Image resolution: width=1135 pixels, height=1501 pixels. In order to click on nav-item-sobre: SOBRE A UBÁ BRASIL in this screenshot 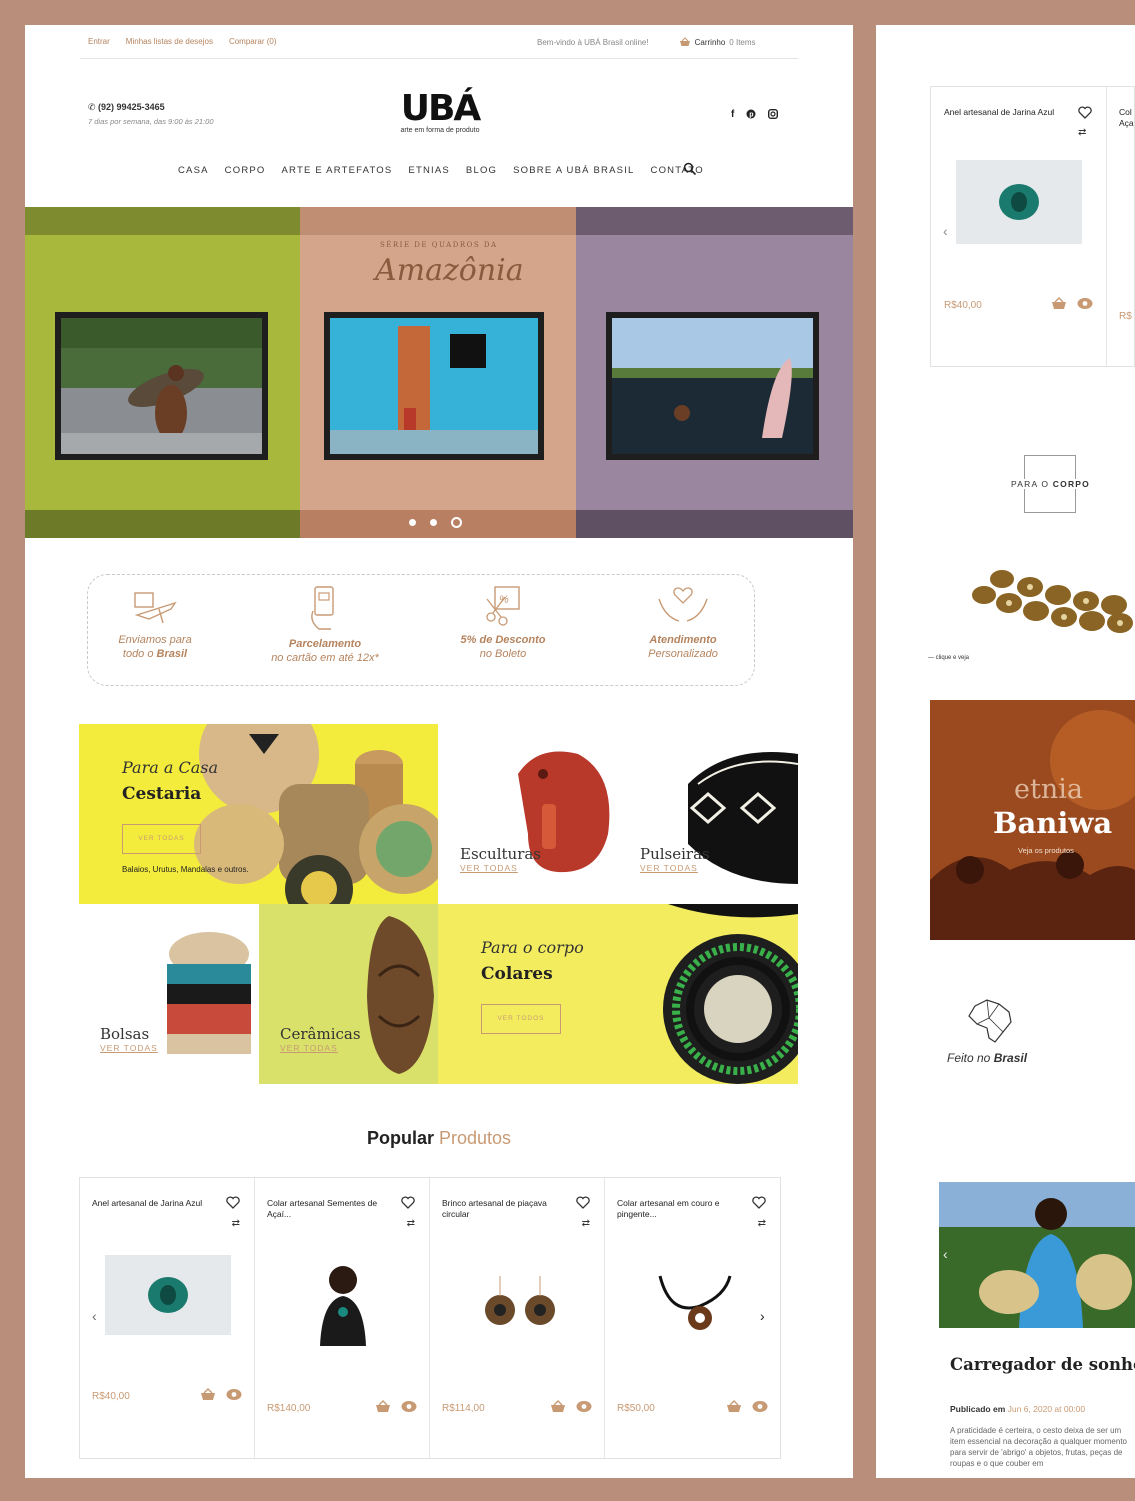, I will do `click(573, 170)`.